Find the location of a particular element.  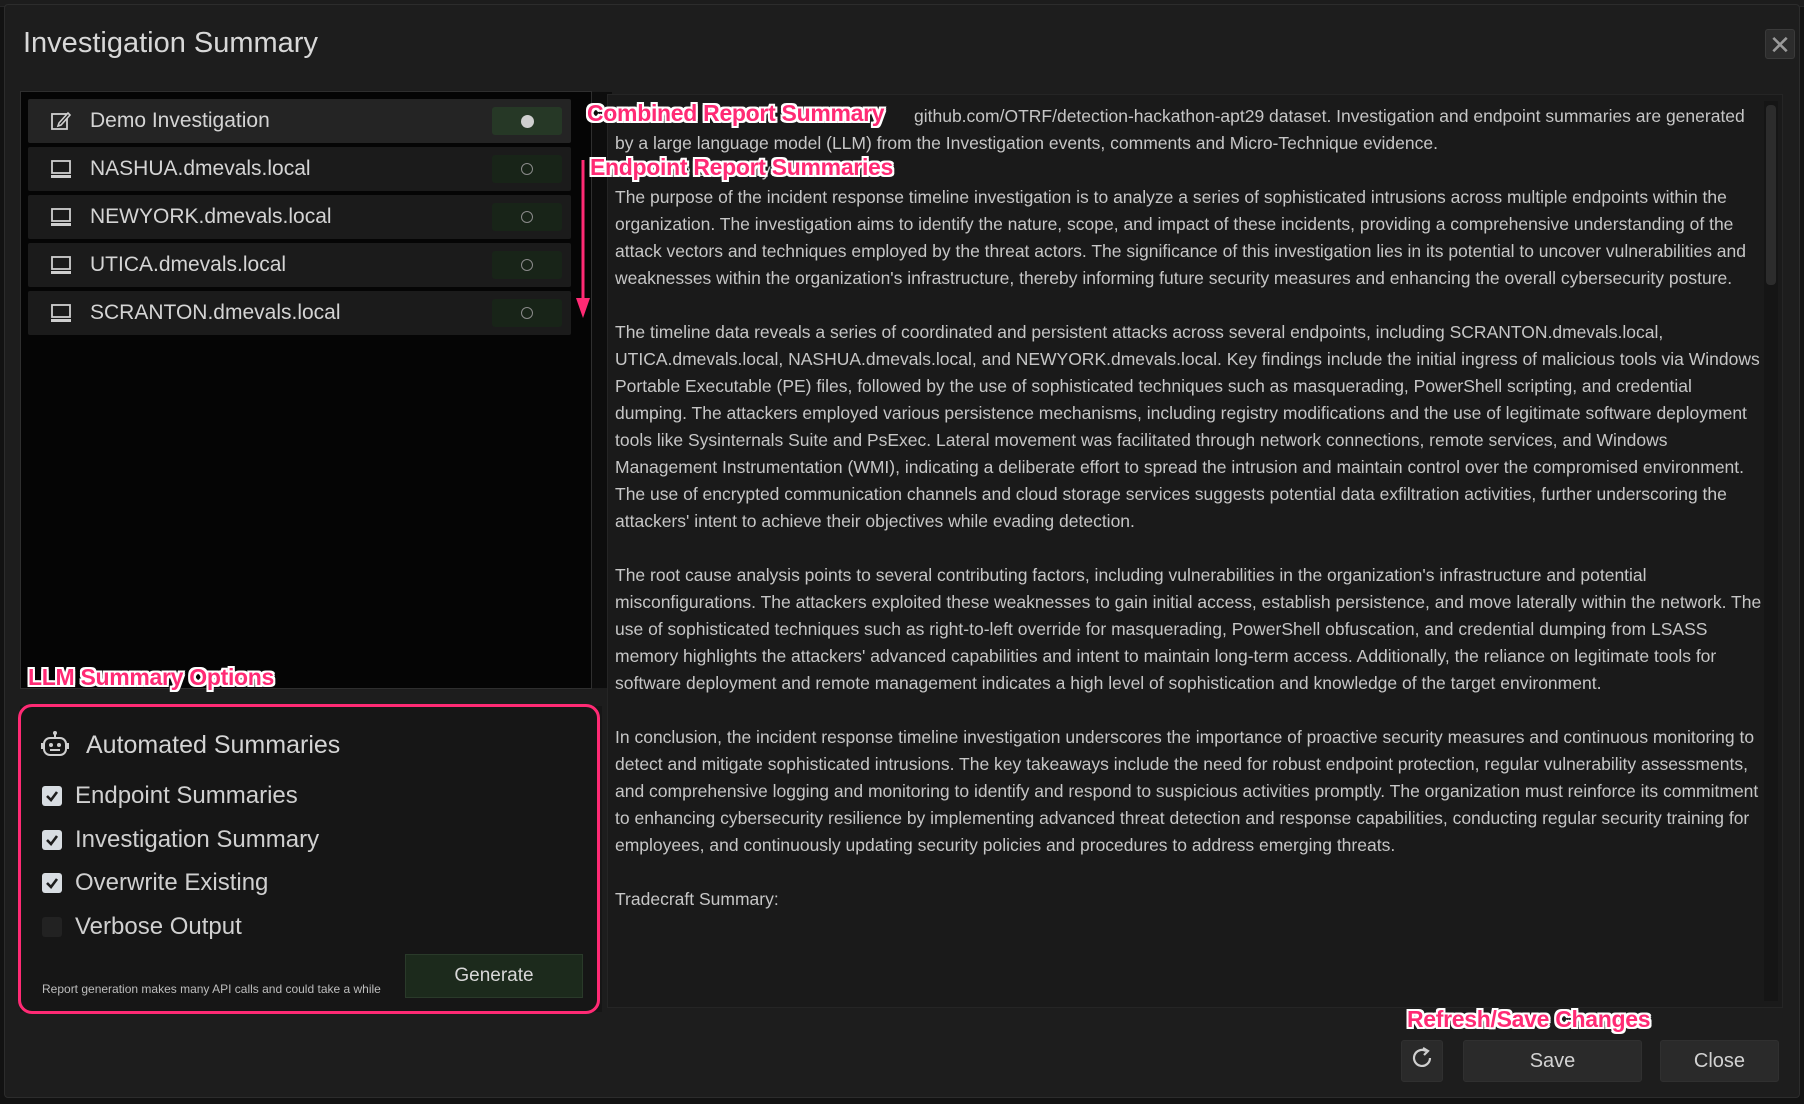

list-item-label: SCRANTON.dmevals.local is located at coordinates (215, 312).